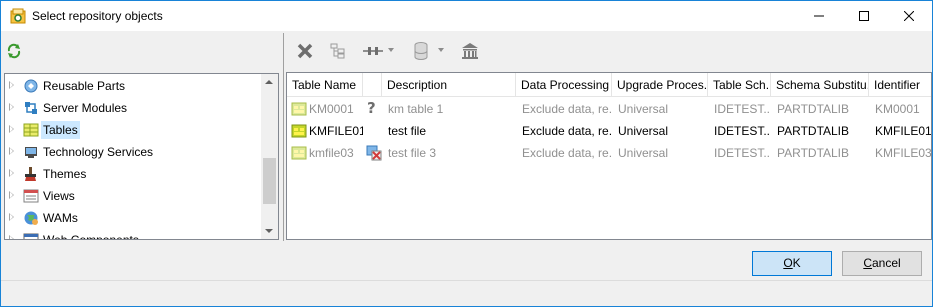  I want to click on tables-icon, so click(31, 130).